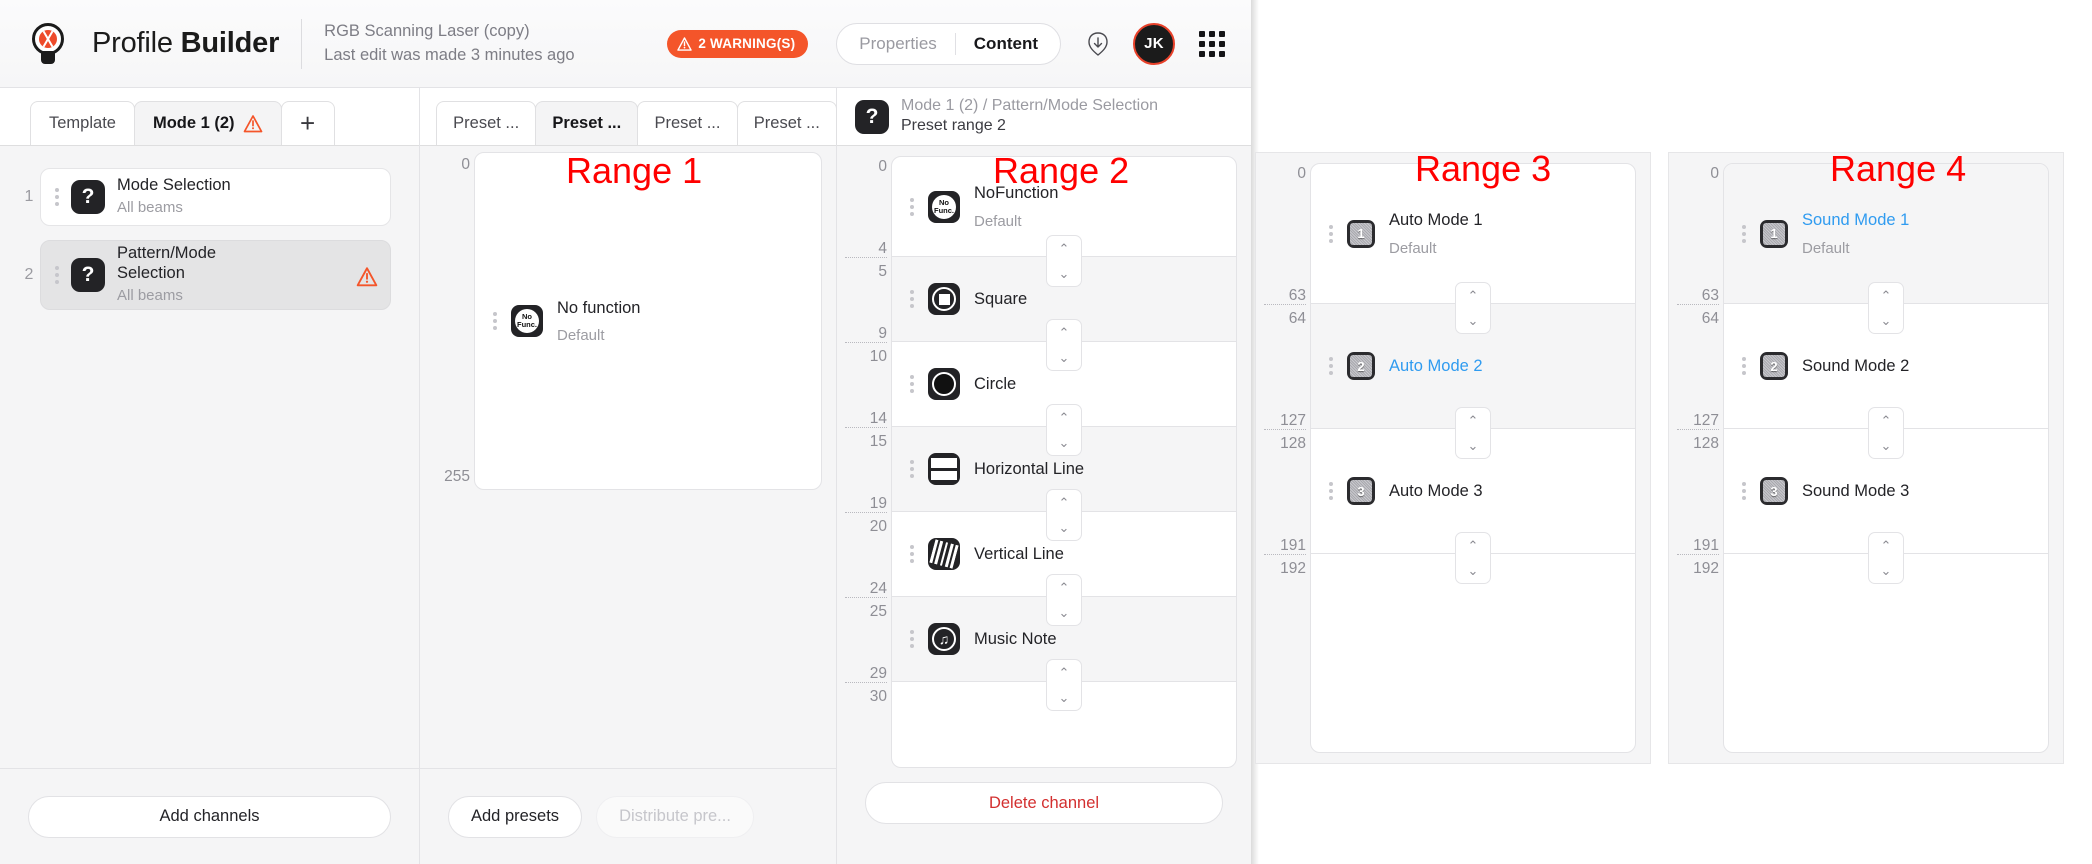 Image resolution: width=2092 pixels, height=864 pixels. Describe the element at coordinates (515, 816) in the screenshot. I see `add-presets-button: Add presets` at that location.